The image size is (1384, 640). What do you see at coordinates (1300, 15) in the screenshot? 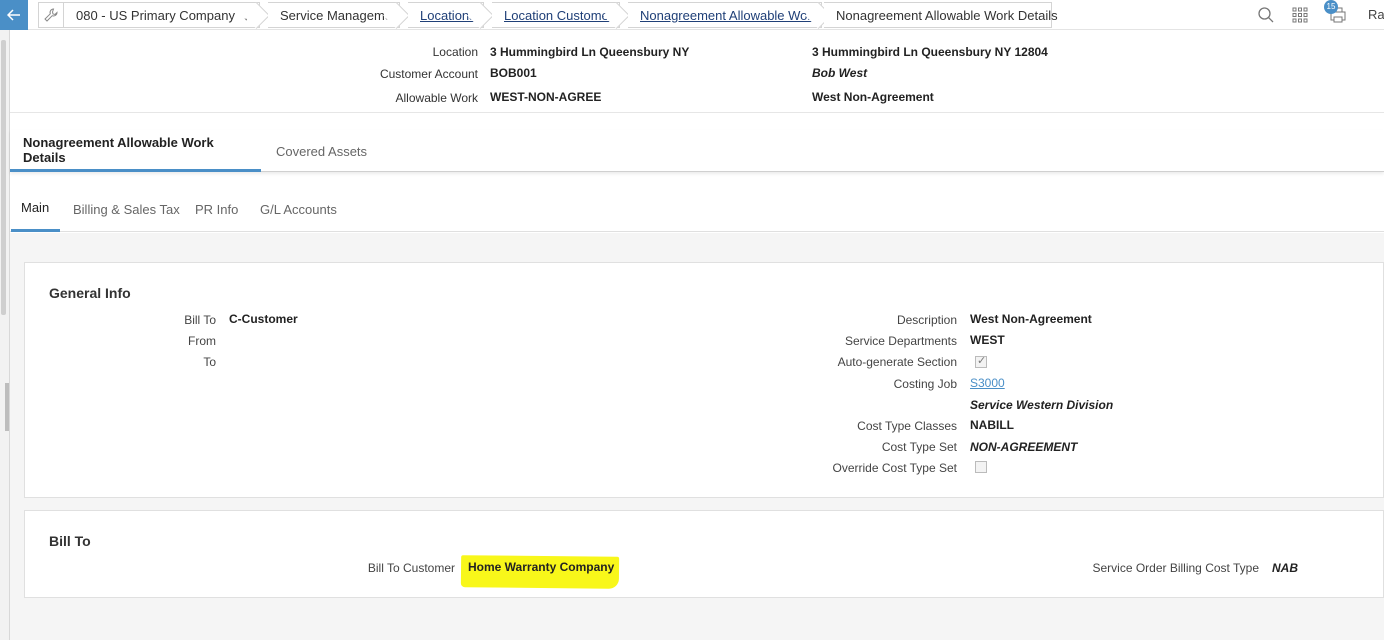
I see `apps-grid-icon` at bounding box center [1300, 15].